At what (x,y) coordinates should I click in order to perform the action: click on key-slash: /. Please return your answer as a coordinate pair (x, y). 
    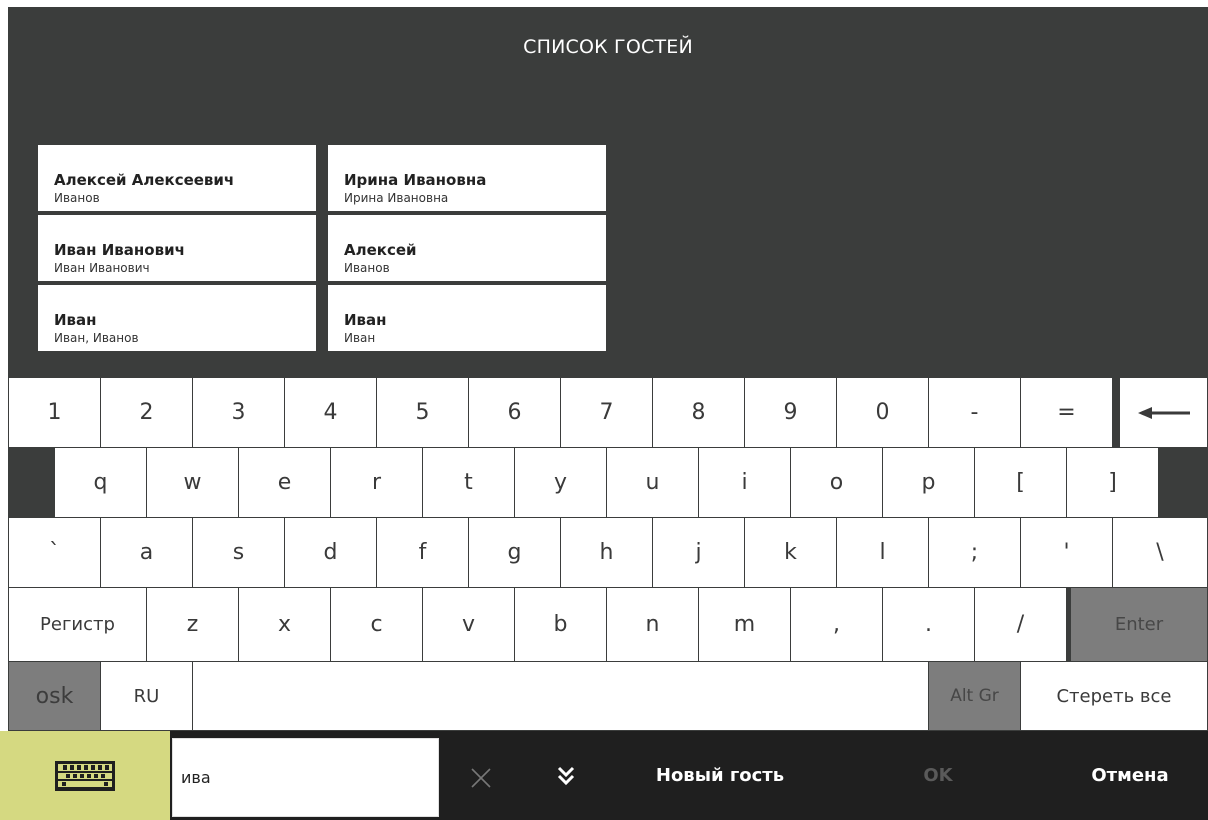
    Looking at the image, I should click on (1020, 624).